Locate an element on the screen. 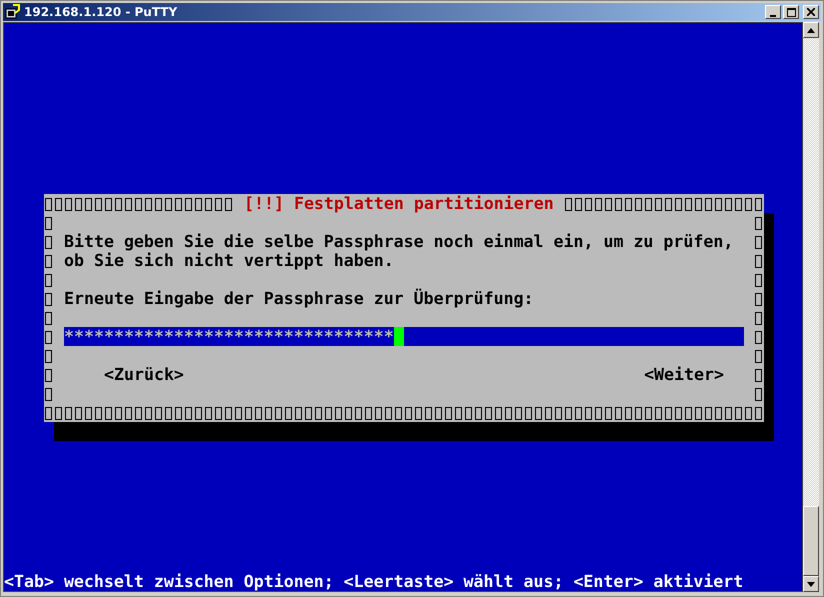 The width and height of the screenshot is (824, 597). dialog-title: [!!] Festplatten partitionieren is located at coordinates (399, 203).